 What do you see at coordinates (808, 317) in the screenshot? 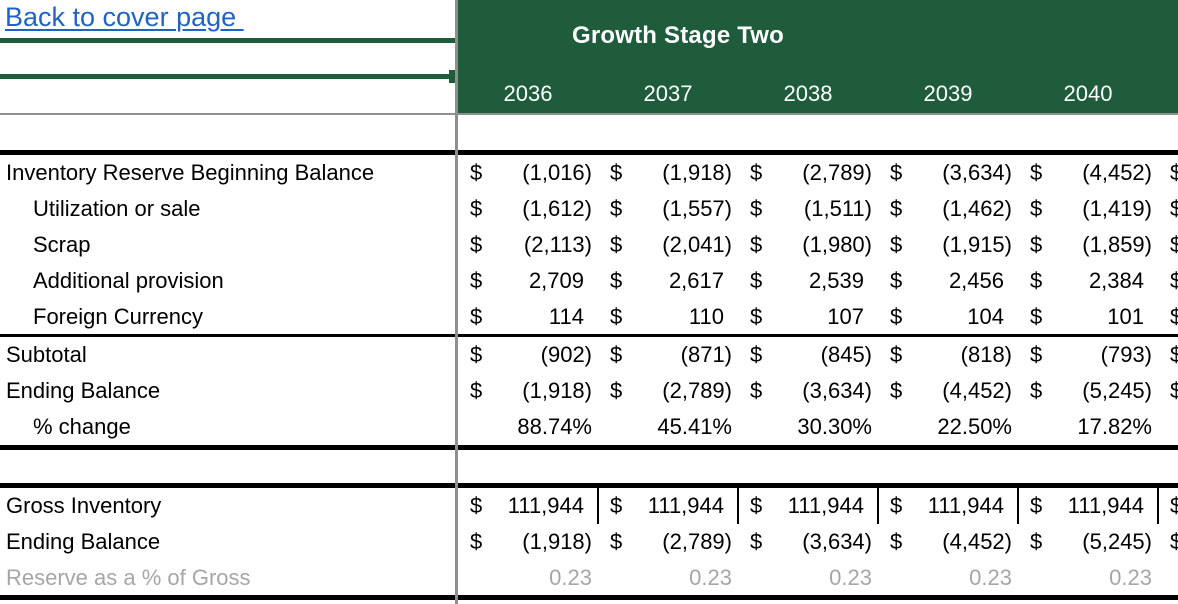
I see `cell-2038: $107` at bounding box center [808, 317].